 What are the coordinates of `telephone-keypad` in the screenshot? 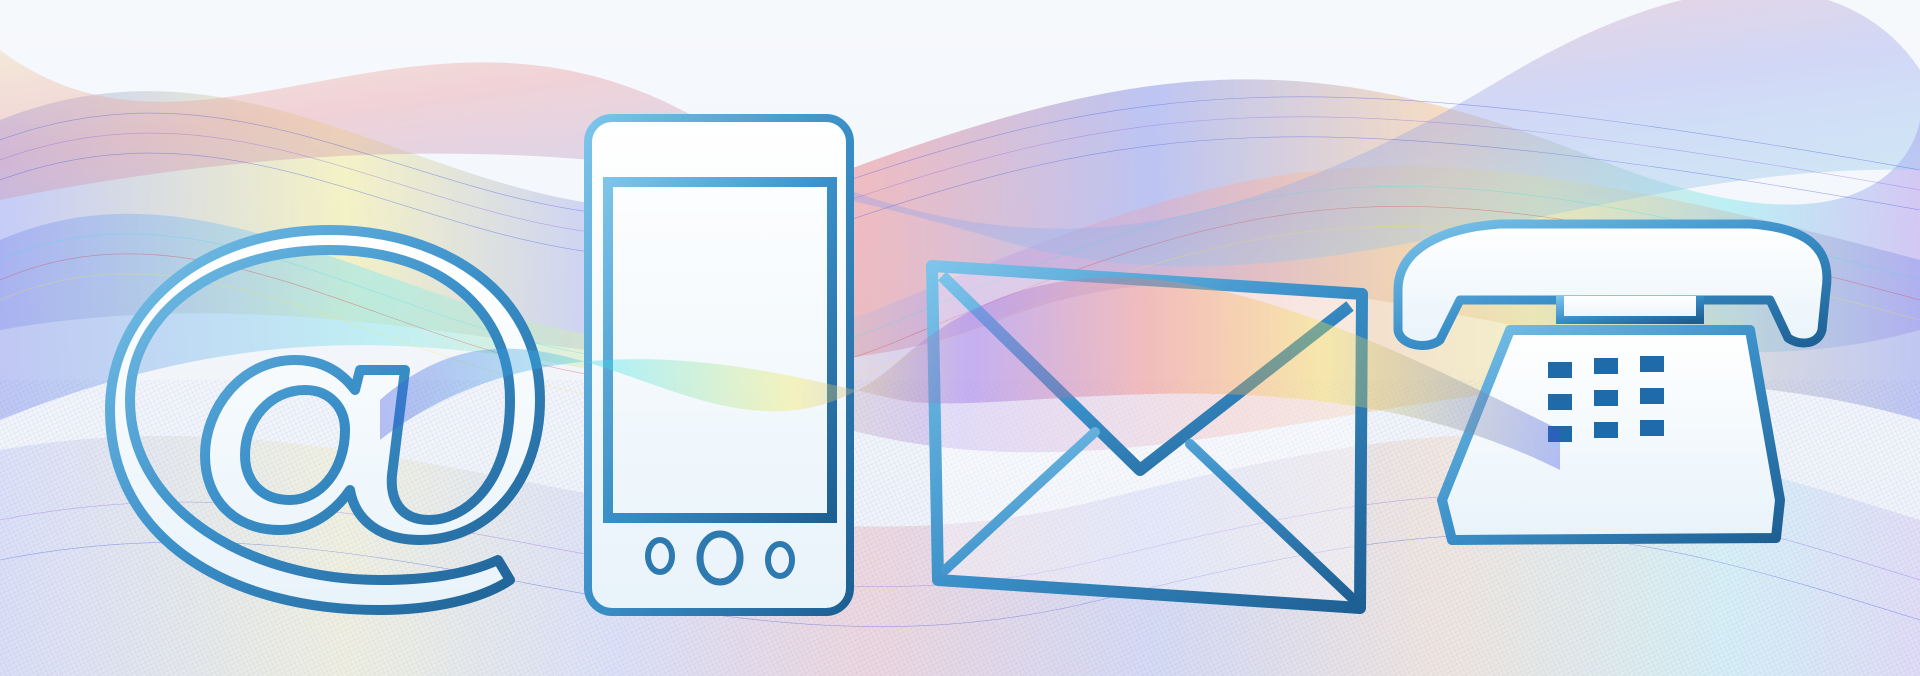 It's located at (1606, 399).